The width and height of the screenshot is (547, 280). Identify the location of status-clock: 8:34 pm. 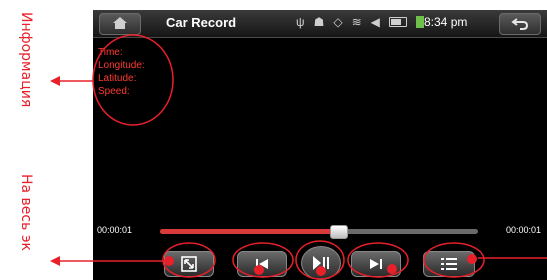
(446, 22).